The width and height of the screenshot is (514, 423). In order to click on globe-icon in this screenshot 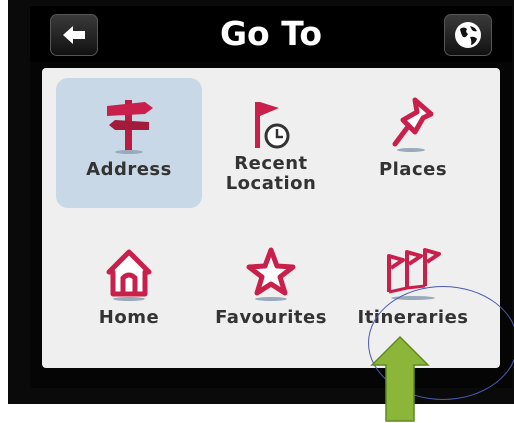, I will do `click(468, 35)`.